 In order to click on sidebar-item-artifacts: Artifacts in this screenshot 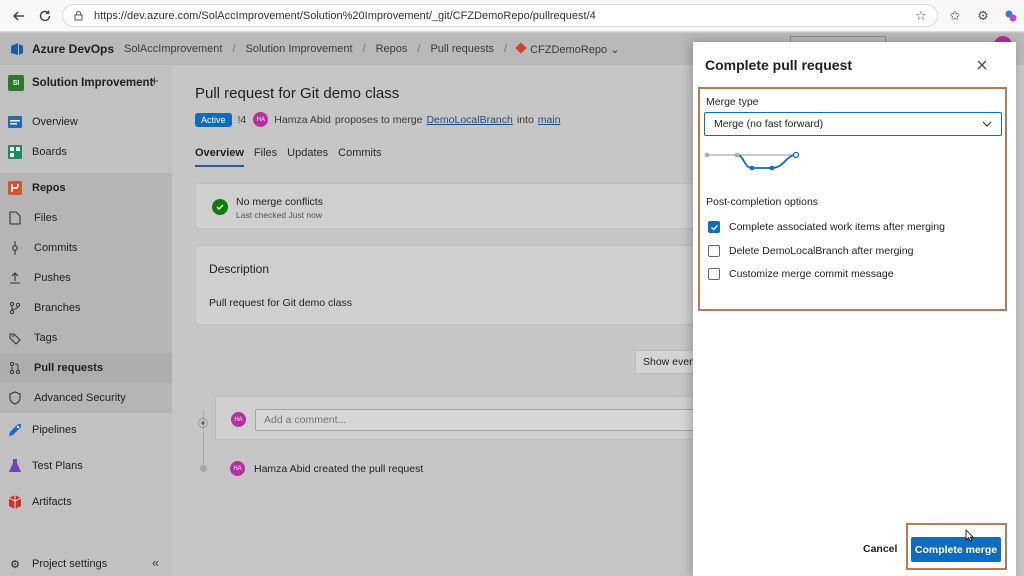, I will do `click(86, 502)`.